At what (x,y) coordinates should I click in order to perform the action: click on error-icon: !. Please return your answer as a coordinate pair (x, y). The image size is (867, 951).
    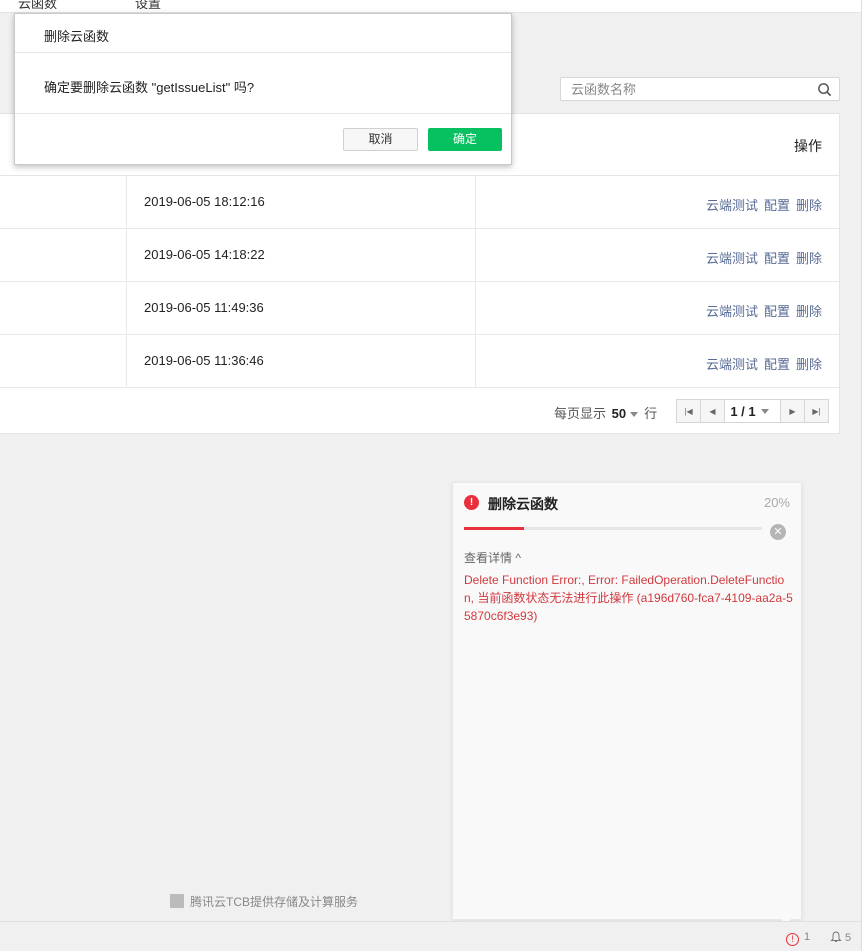
    Looking at the image, I should click on (471, 502).